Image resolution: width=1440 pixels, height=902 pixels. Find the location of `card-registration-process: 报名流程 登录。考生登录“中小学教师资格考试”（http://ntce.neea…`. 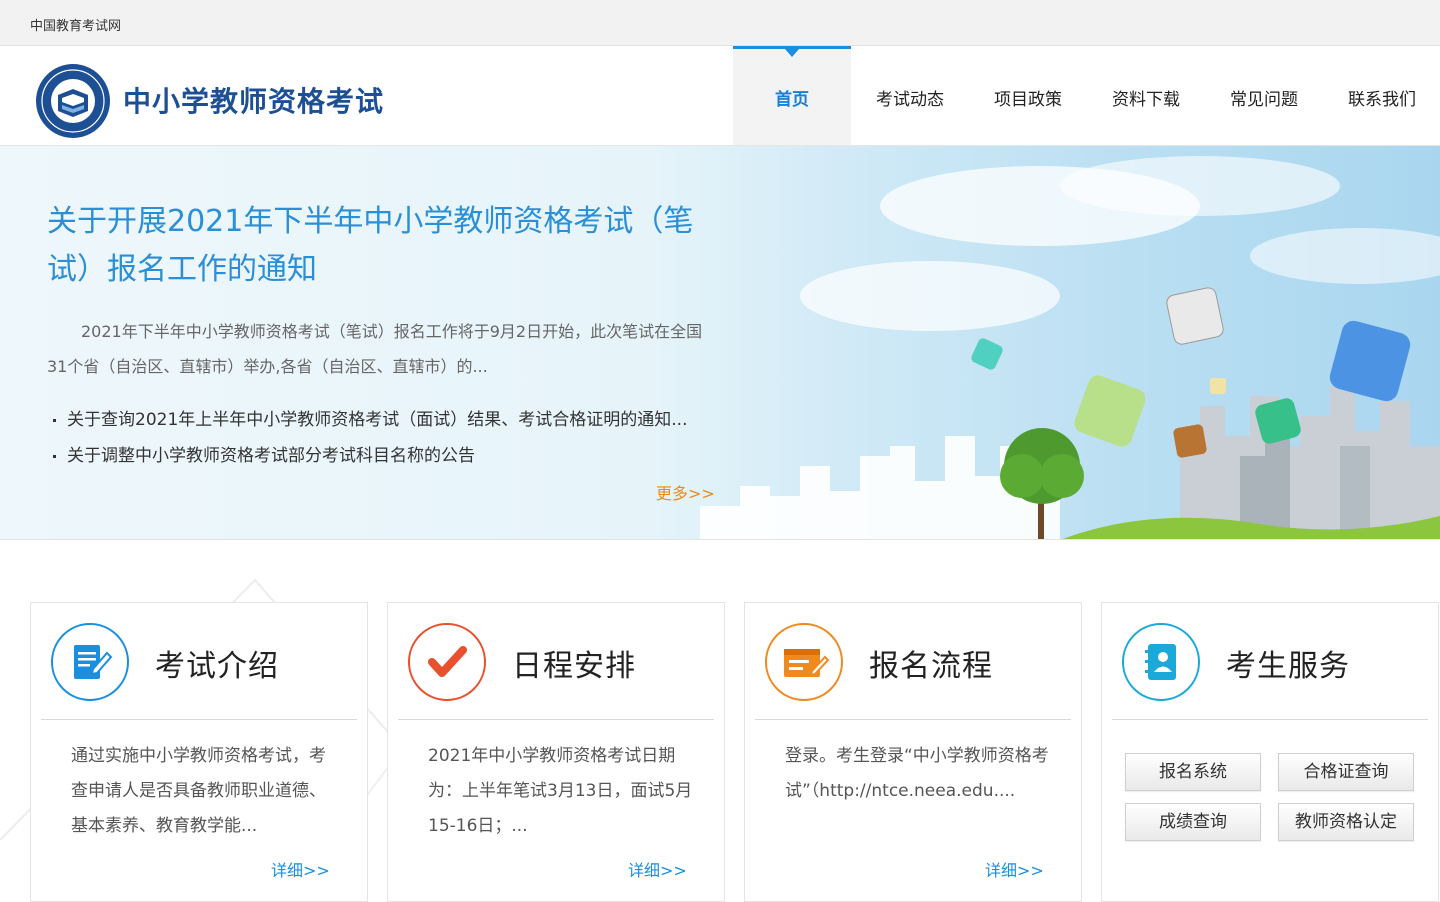

card-registration-process: 报名流程 登录。考生登录“中小学教师资格考试”（http://ntce.neea… is located at coordinates (913, 752).